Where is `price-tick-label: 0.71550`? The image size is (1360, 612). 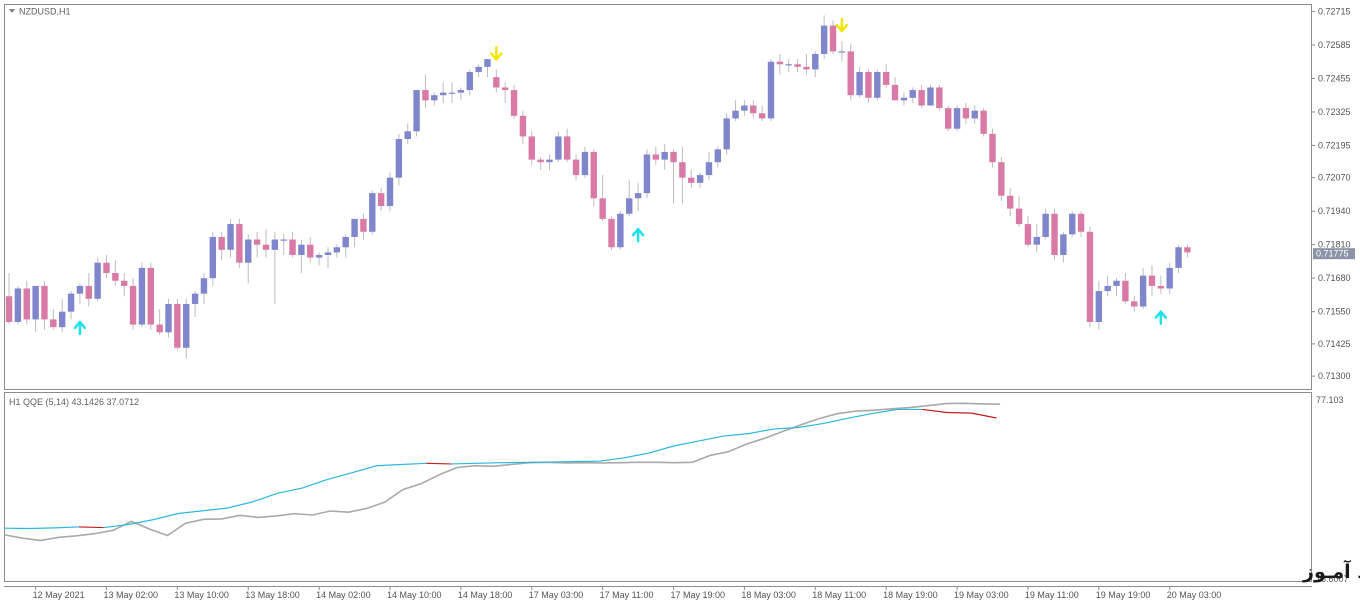 price-tick-label: 0.71550 is located at coordinates (1334, 312).